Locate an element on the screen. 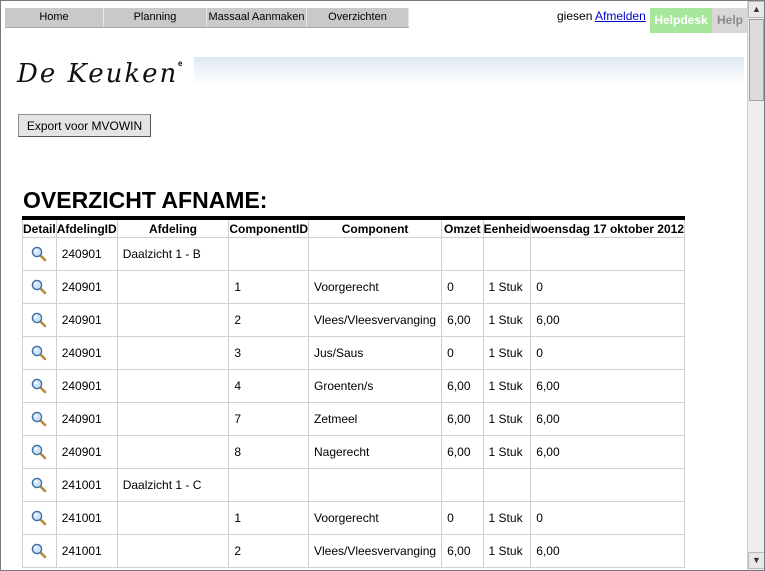  cell-afdeling: Daalzicht 1 - C is located at coordinates (173, 485).